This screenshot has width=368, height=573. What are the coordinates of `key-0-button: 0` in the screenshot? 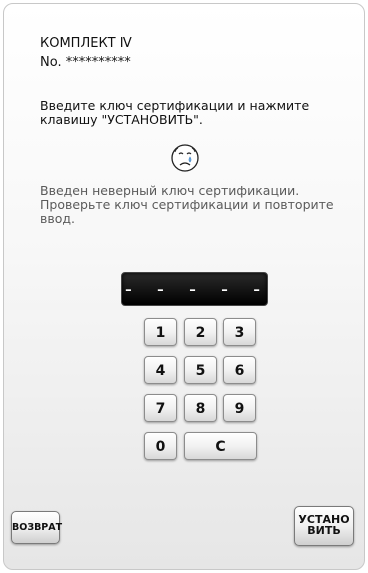 It's located at (160, 446).